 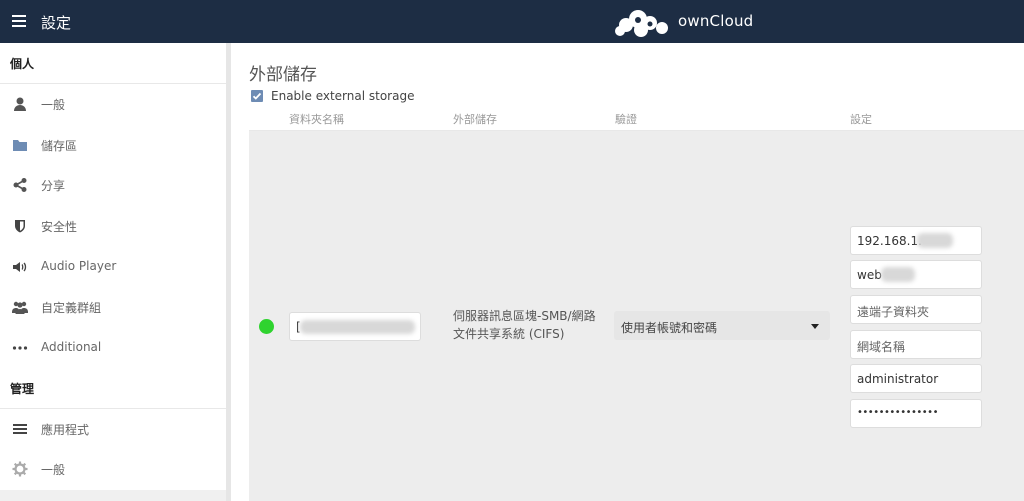 What do you see at coordinates (22, 64) in the screenshot?
I see `section-title-personal: 個人` at bounding box center [22, 64].